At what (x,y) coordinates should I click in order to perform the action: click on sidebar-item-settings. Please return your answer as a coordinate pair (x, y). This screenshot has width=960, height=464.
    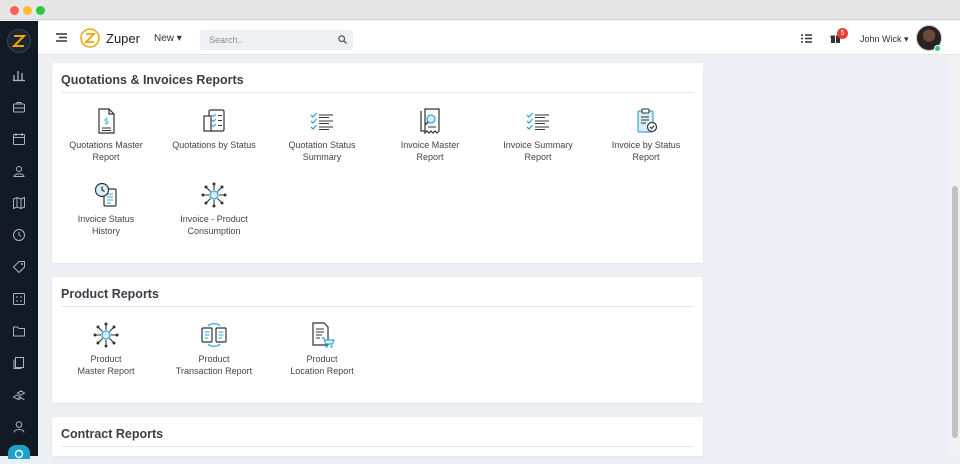
    Looking at the image, I should click on (19, 452).